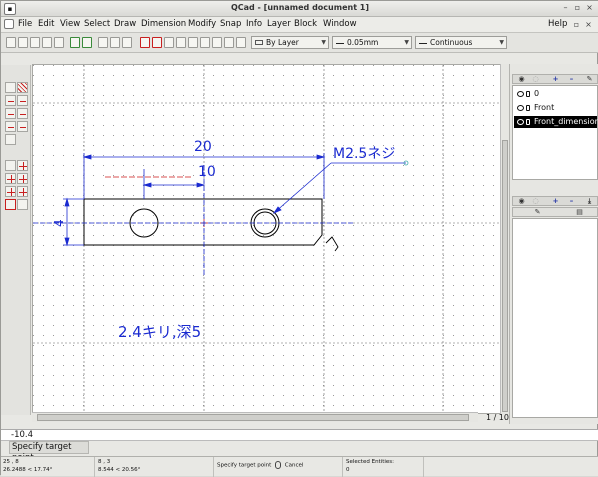  I want to click on menu-block: Block, so click(305, 24).